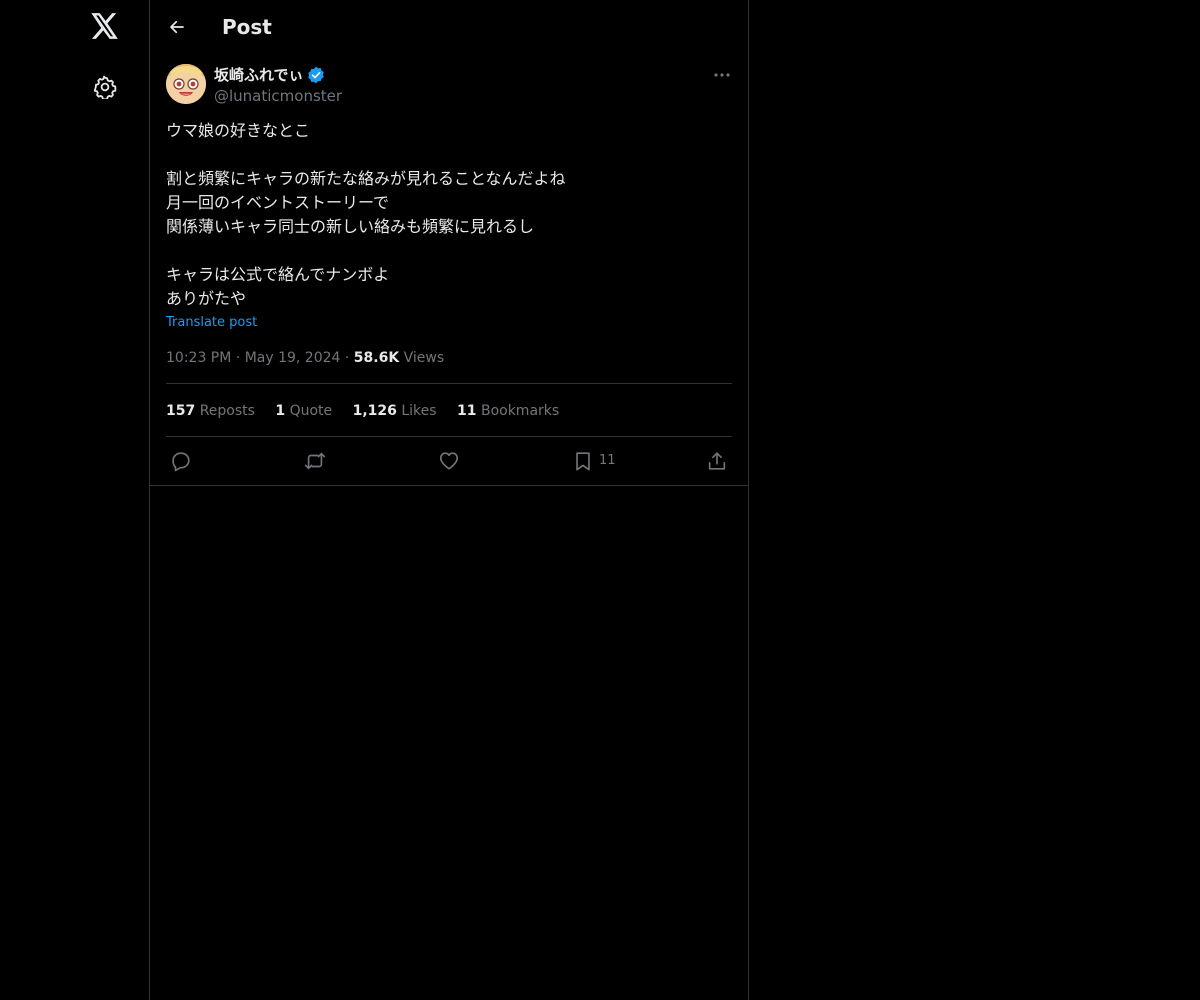  Describe the element at coordinates (74, 500) in the screenshot. I see `left-nav` at that location.